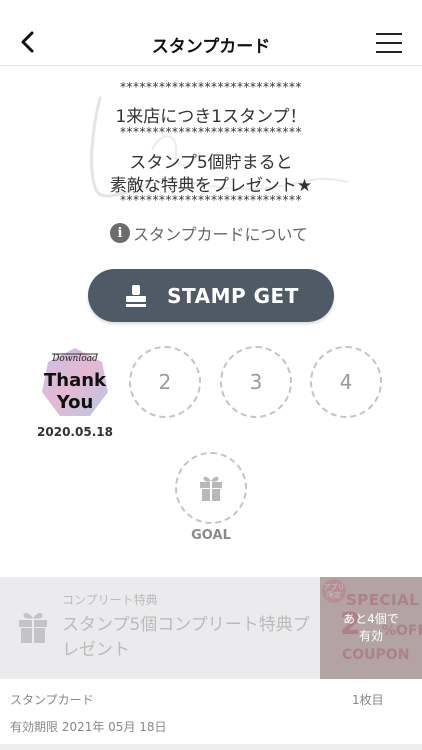 The image size is (422, 750). What do you see at coordinates (389, 43) in the screenshot?
I see `hamburger-menu-icon` at bounding box center [389, 43].